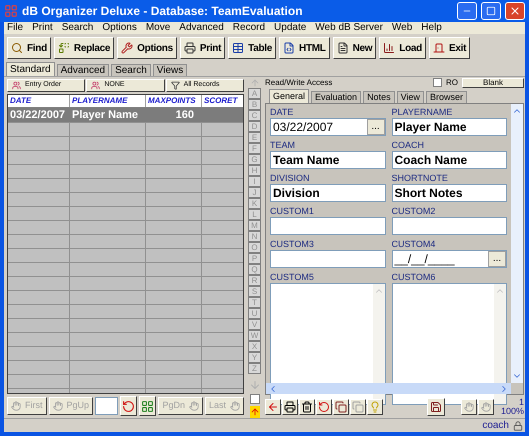  I want to click on menu-item: Advanced, so click(201, 28).